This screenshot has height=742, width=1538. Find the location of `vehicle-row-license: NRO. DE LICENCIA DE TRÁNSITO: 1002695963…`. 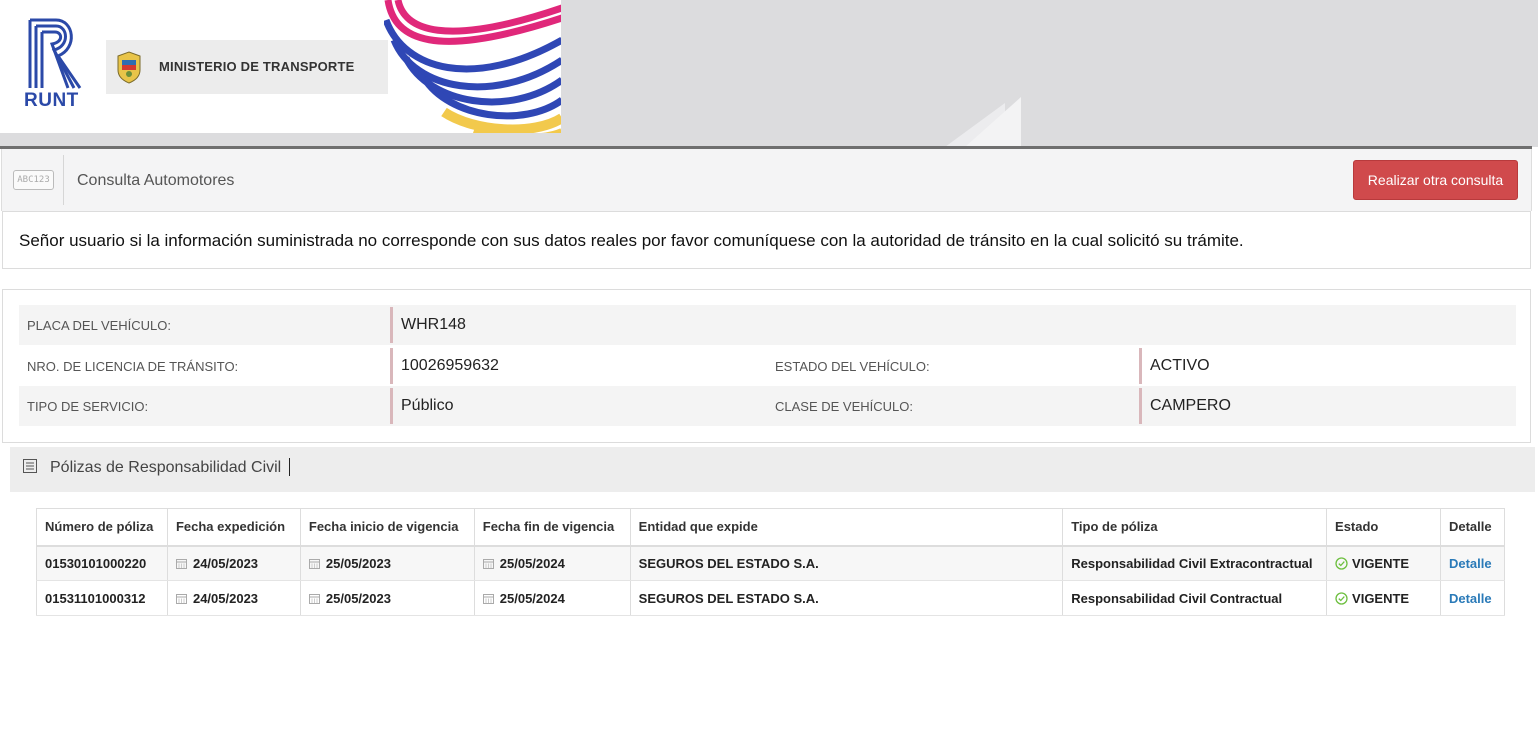

vehicle-row-license: NRO. DE LICENCIA DE TRÁNSITO: 1002695963… is located at coordinates (767, 366).